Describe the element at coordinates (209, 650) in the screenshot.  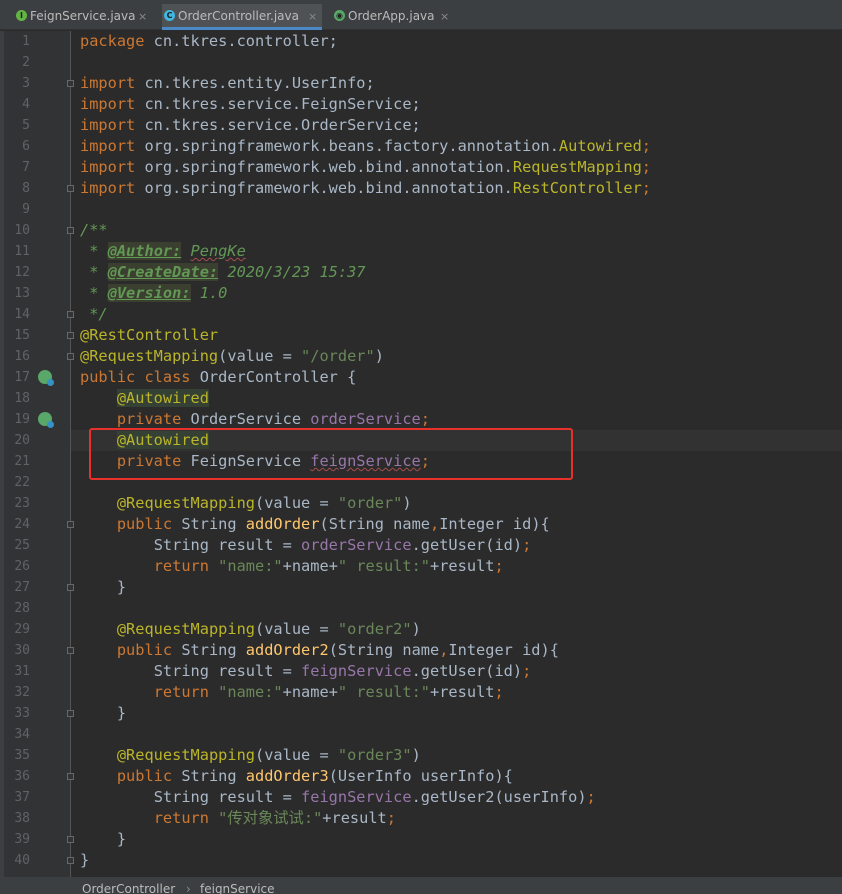
I see `code-token: String` at that location.